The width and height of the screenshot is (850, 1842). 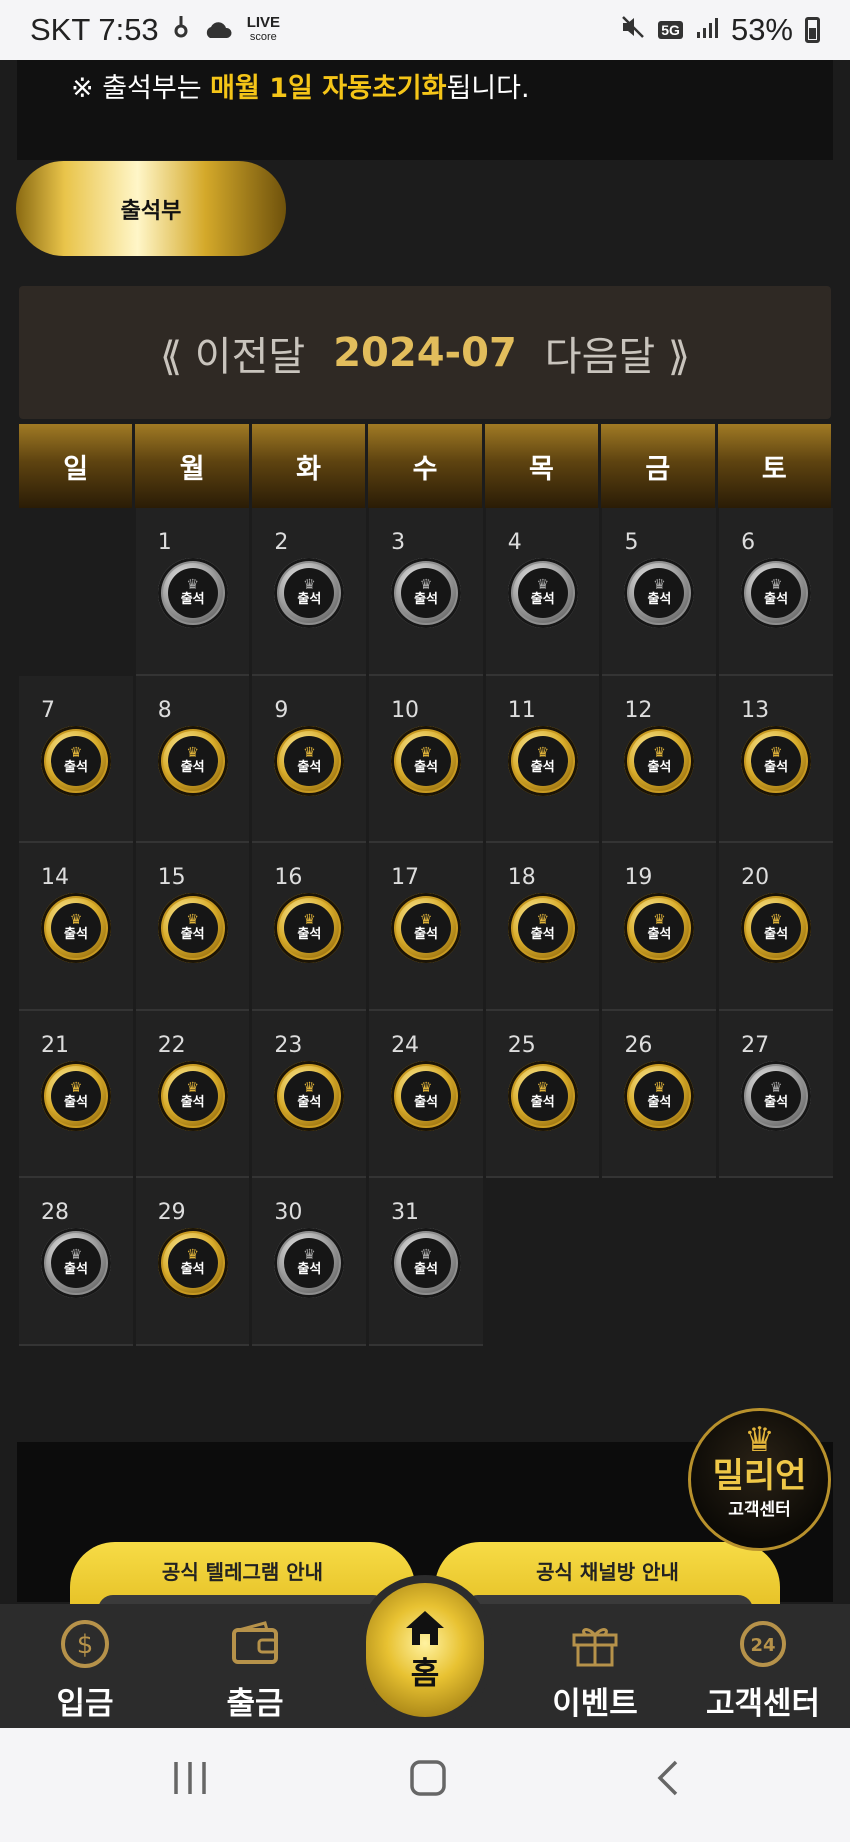 I want to click on calendar-day-cell: 5 ♛ 출석, so click(x=659, y=592).